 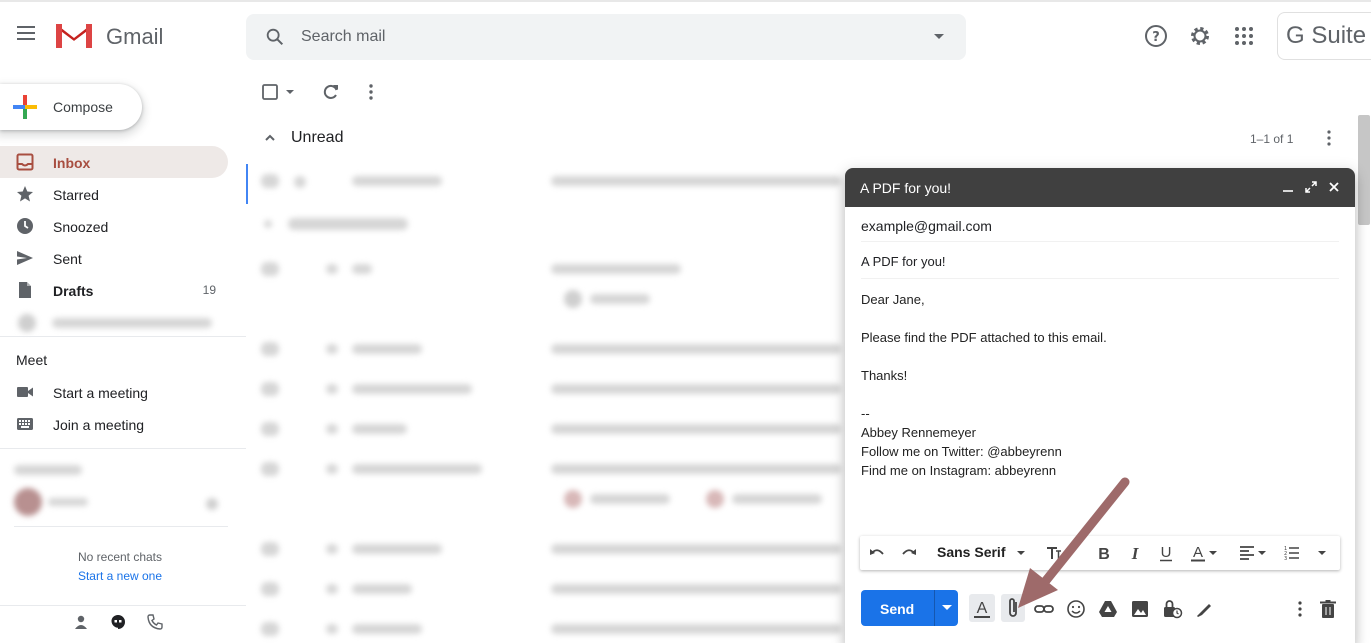 I want to click on recipient-field: example@gmail.com, so click(x=926, y=226).